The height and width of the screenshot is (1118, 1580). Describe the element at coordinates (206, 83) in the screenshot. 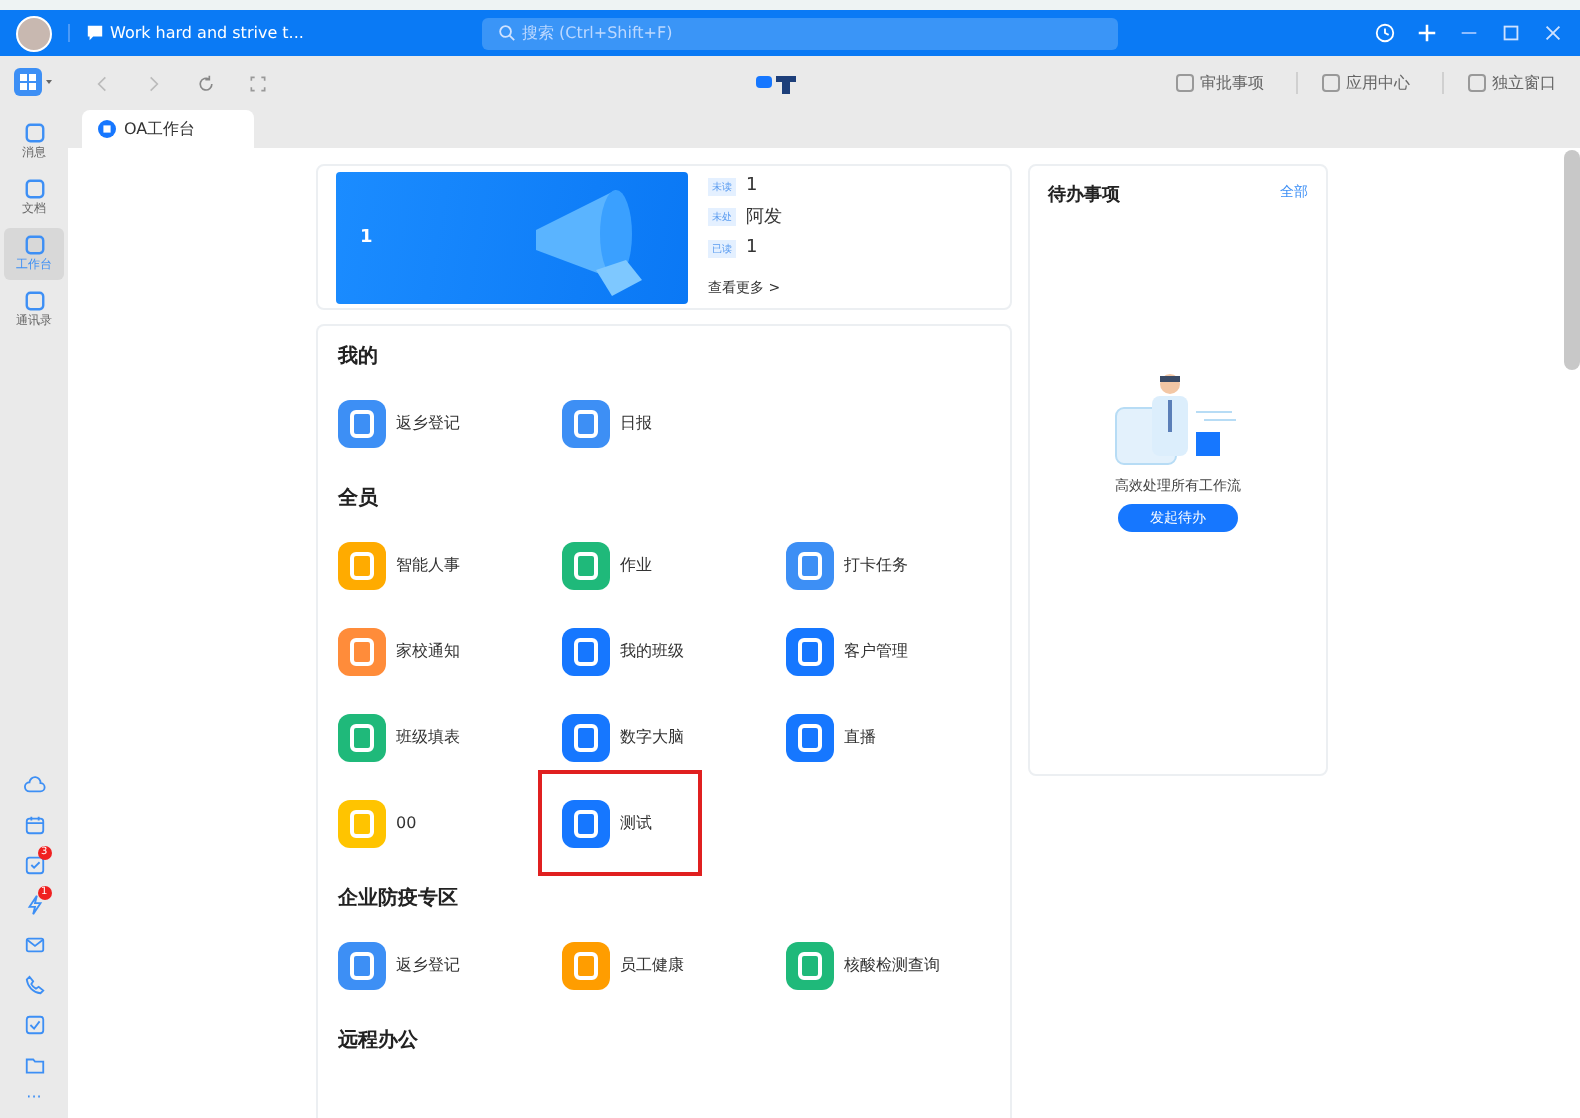

I see `refresh-icon` at that location.